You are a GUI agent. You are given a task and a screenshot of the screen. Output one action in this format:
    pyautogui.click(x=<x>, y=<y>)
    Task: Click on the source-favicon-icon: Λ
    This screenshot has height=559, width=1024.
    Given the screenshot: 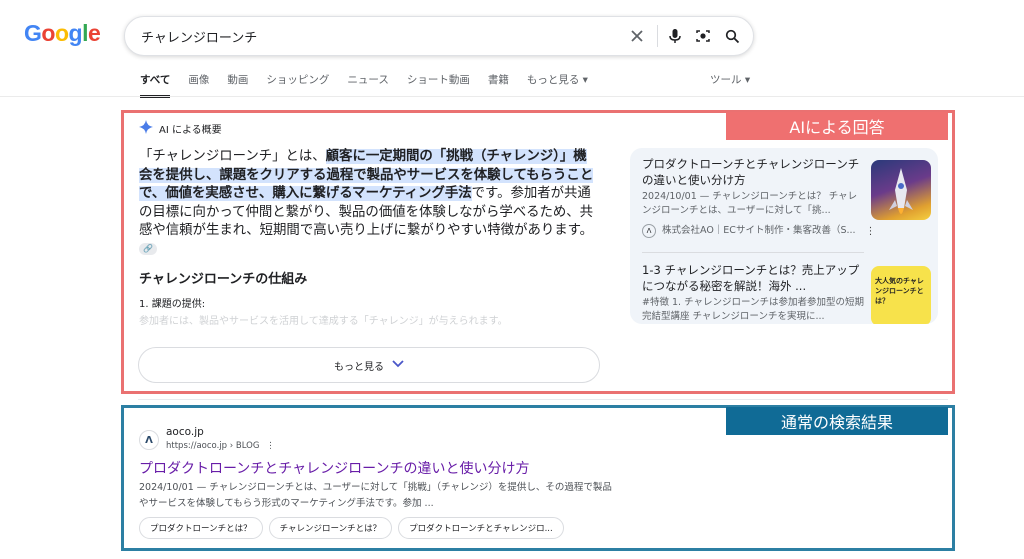 What is the action you would take?
    pyautogui.click(x=649, y=231)
    